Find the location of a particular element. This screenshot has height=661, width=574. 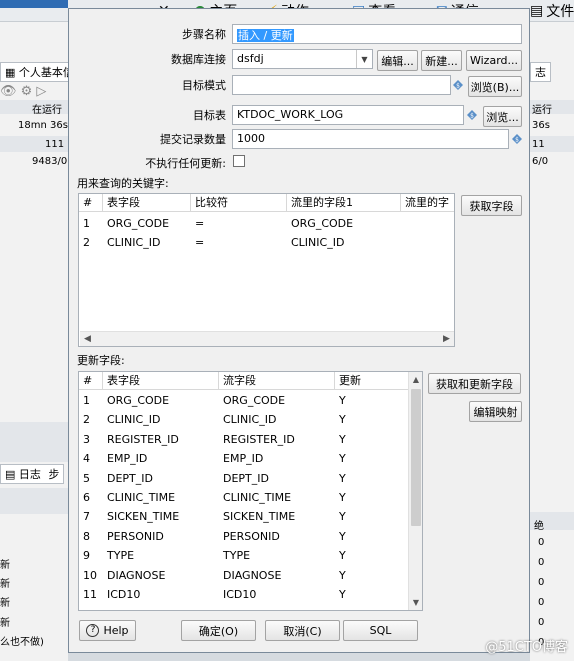

right-status-row: 36s is located at coordinates (541, 125).